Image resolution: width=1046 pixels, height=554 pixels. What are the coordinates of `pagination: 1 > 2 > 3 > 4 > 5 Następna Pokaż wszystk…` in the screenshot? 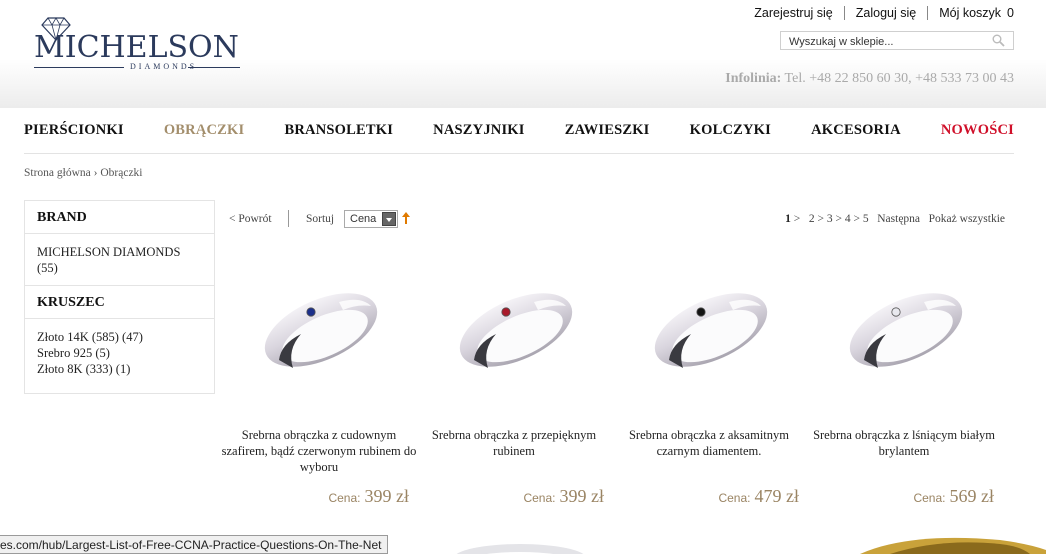 It's located at (895, 219).